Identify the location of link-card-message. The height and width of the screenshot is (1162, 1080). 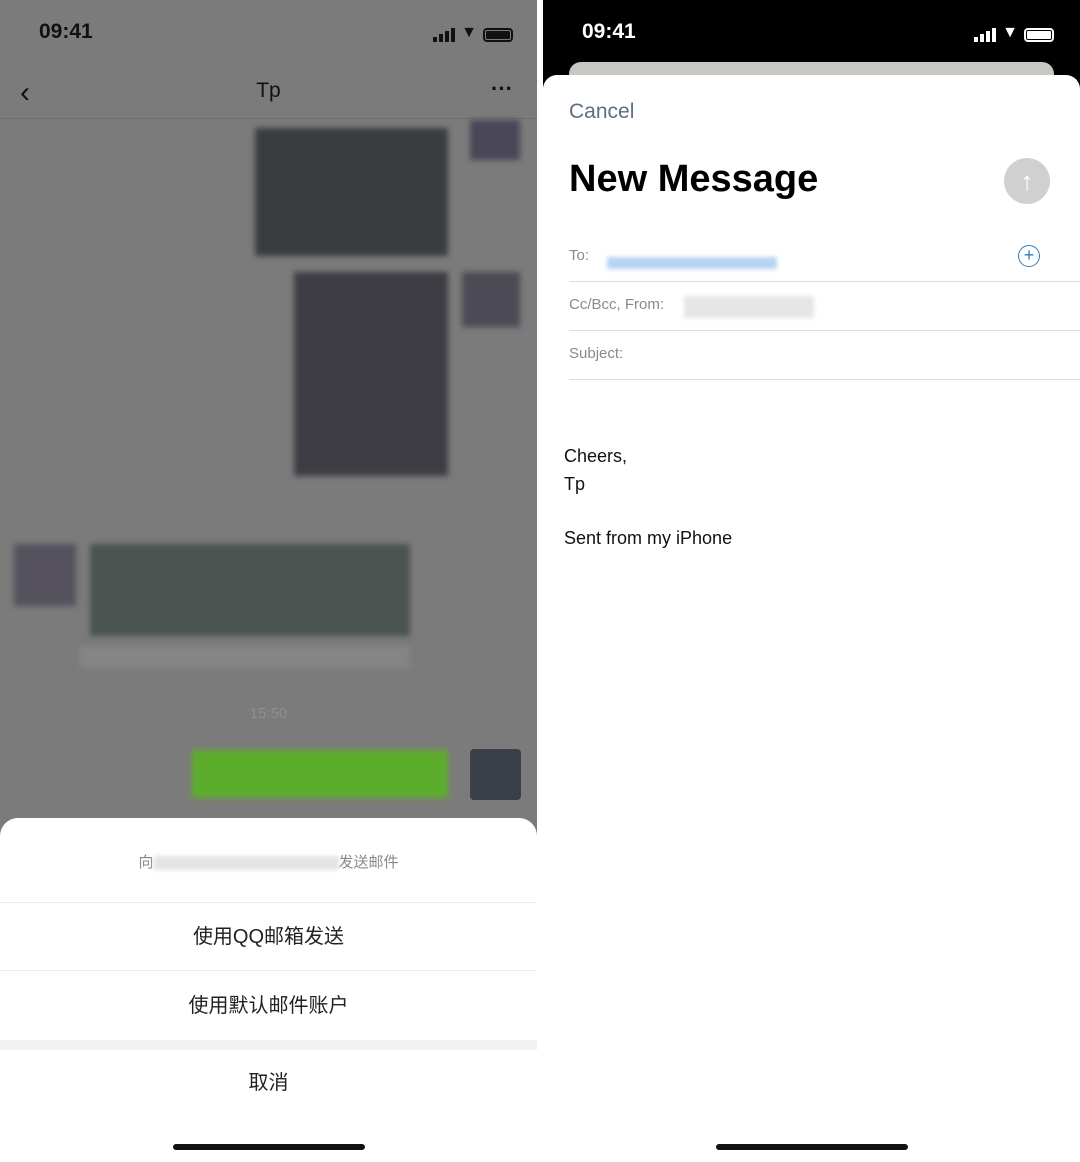
(250, 590).